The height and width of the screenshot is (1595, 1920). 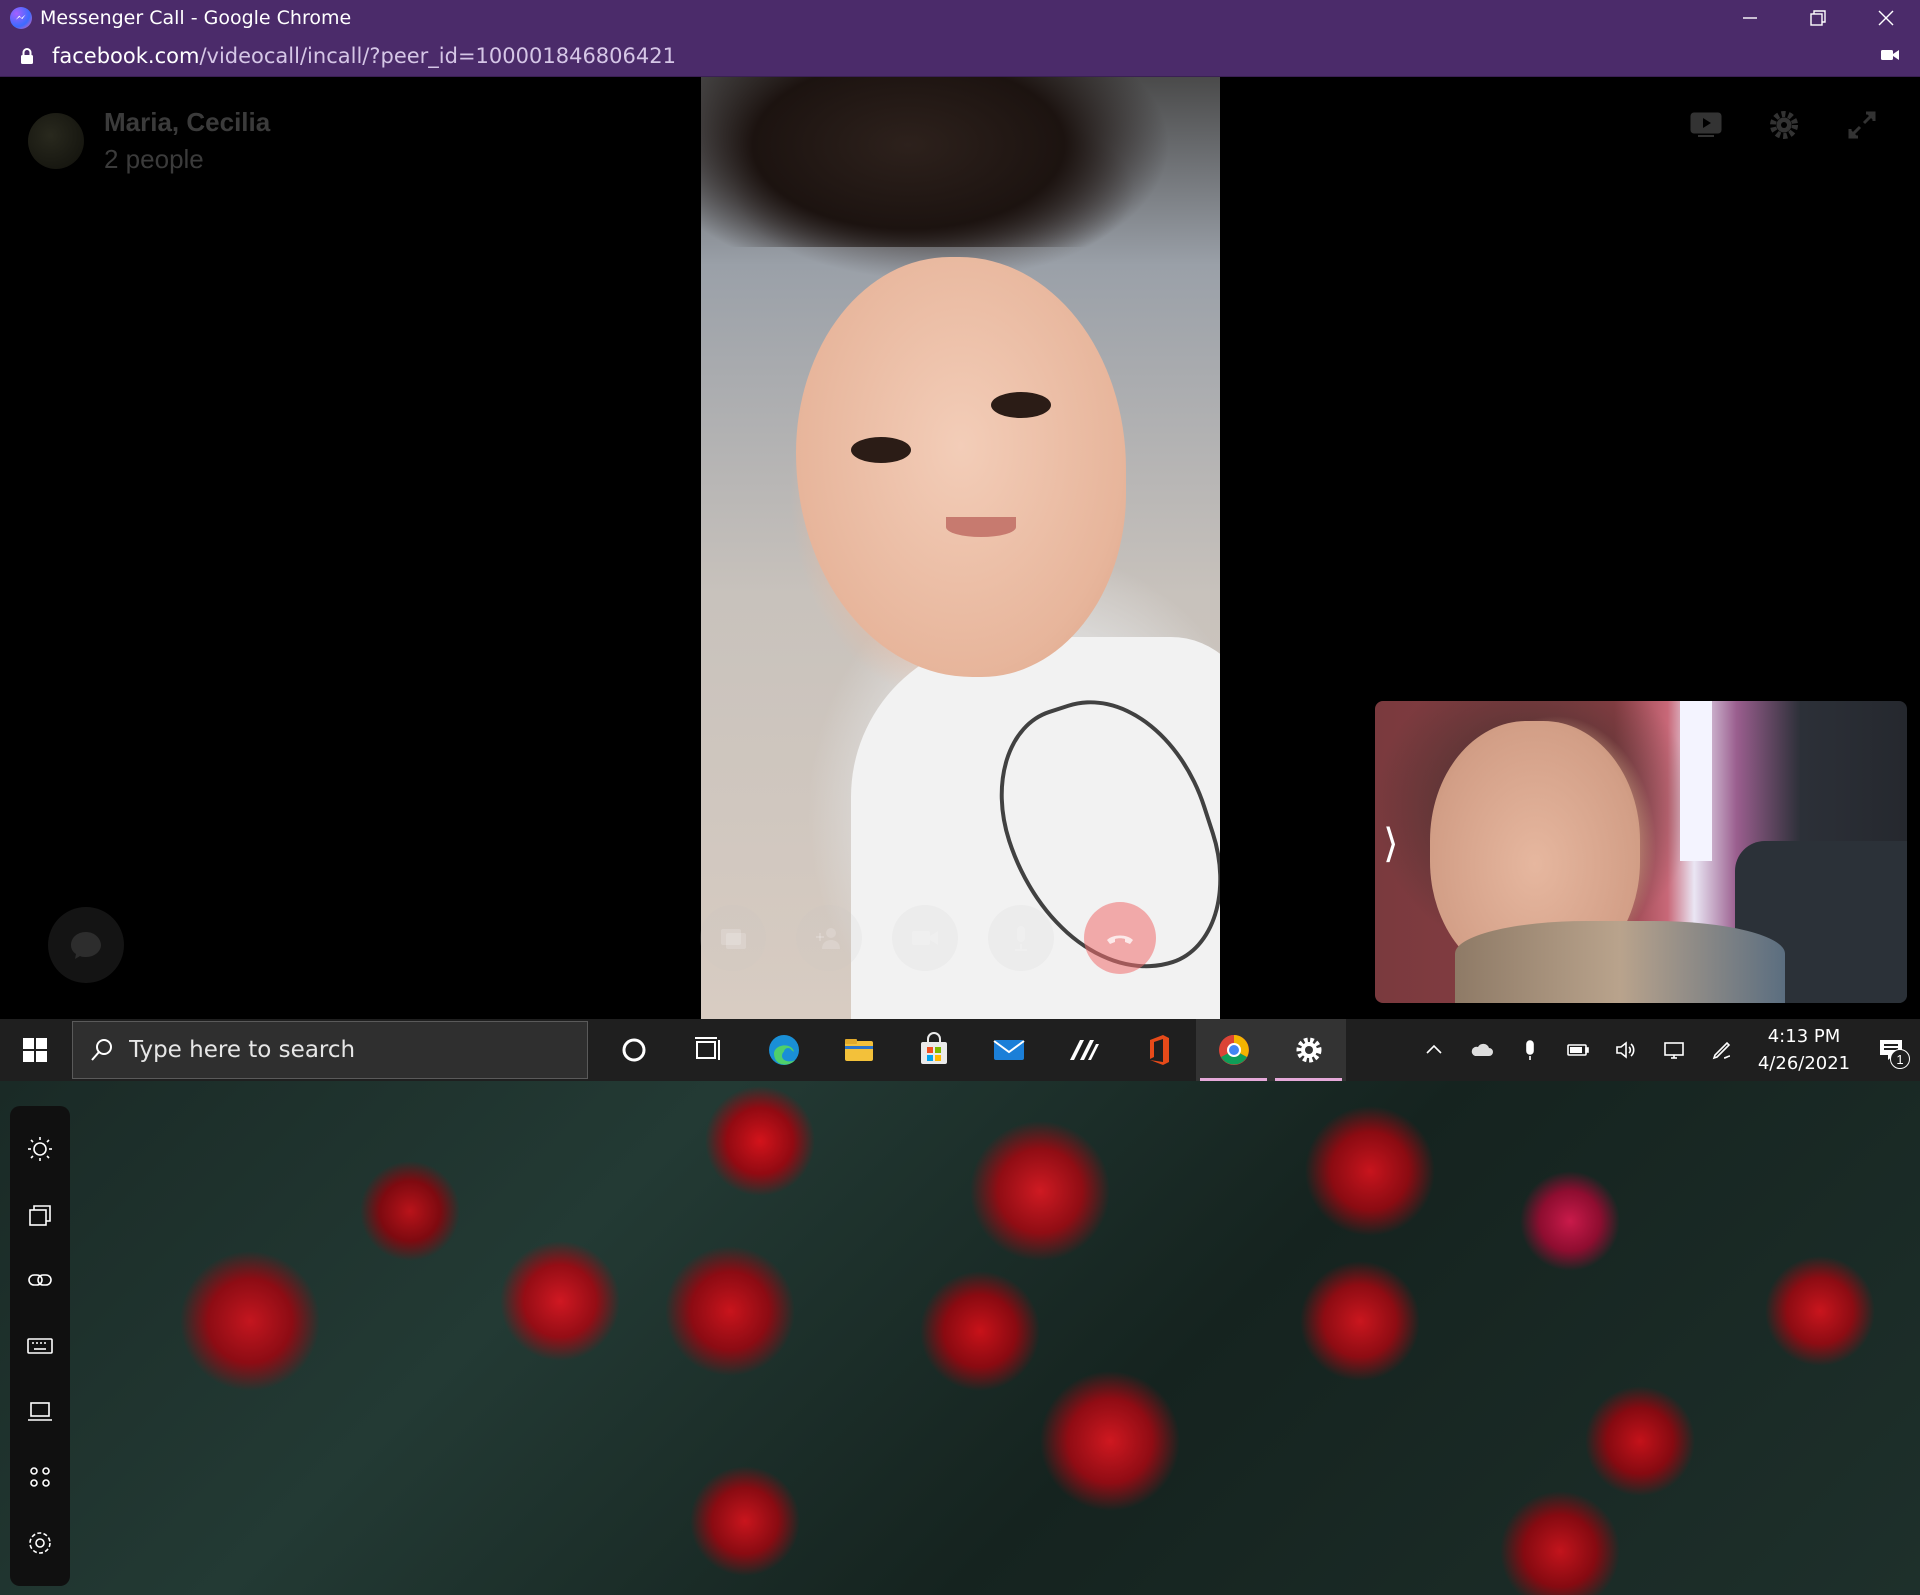 I want to click on chat-button, so click(x=86, y=945).